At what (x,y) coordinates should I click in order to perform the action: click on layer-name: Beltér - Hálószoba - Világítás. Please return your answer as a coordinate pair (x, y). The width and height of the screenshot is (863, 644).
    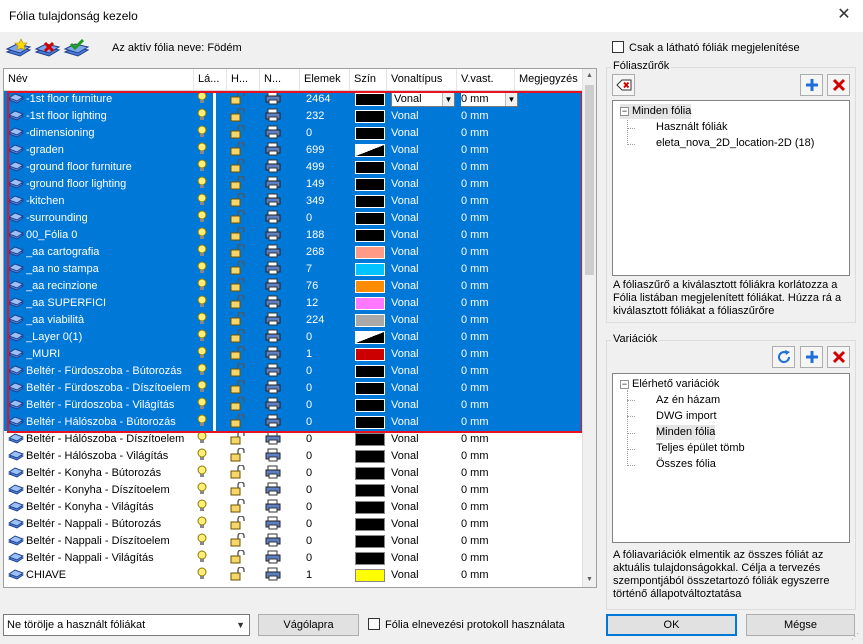
    Looking at the image, I should click on (110, 456).